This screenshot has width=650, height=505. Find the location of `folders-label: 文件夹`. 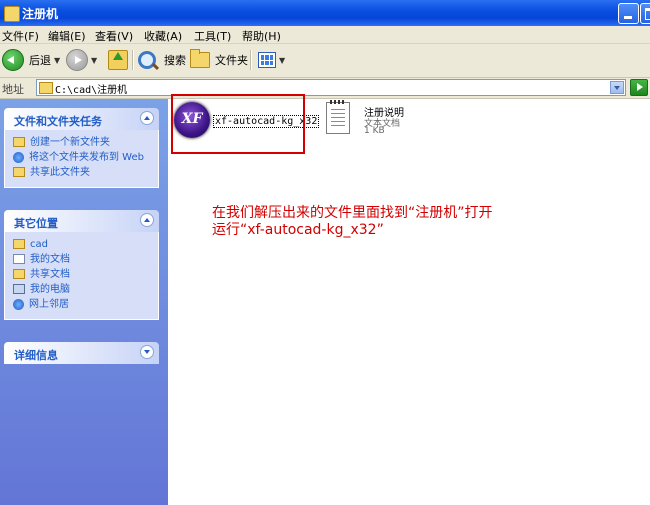

folders-label: 文件夹 is located at coordinates (231, 60).